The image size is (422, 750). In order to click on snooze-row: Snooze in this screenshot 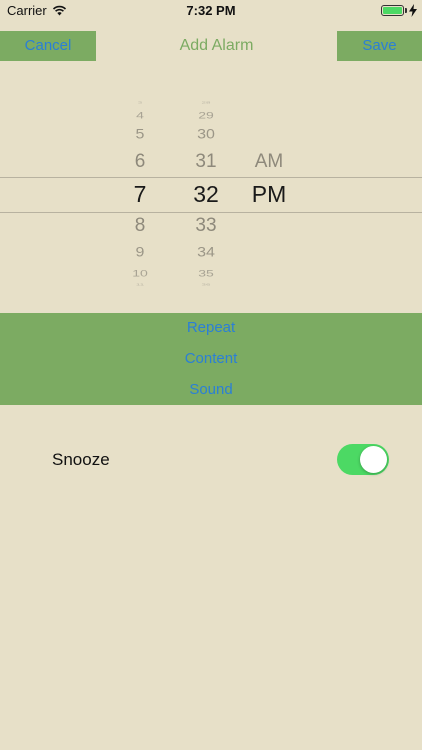, I will do `click(211, 460)`.